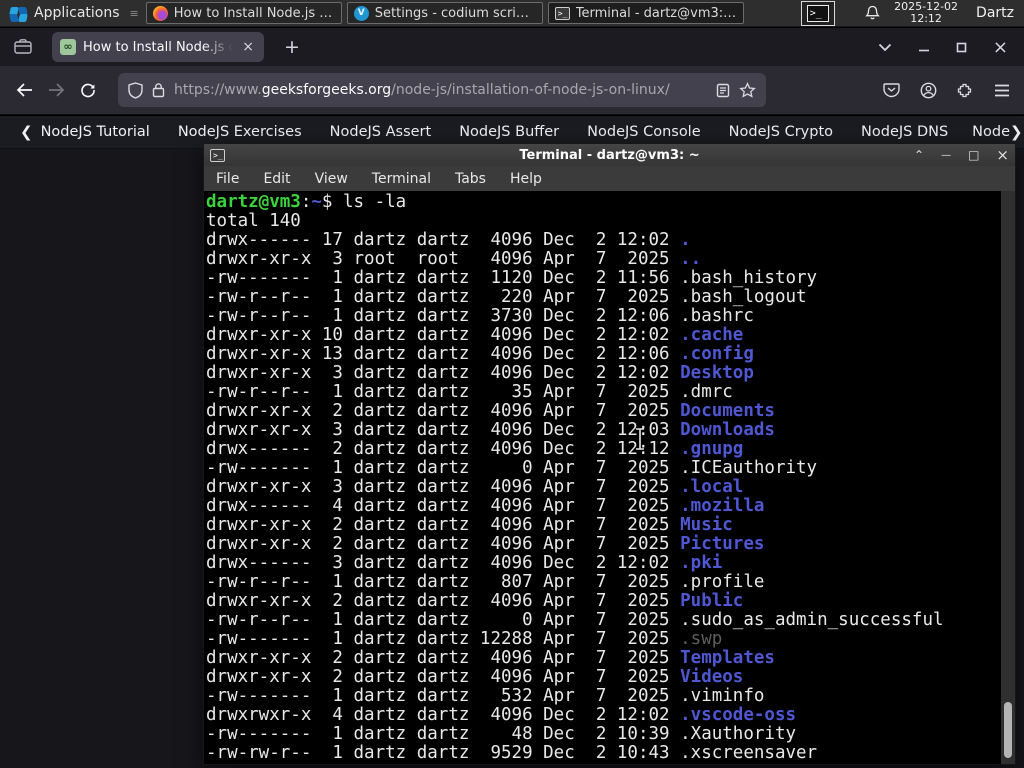  I want to click on nav-back-link: ❮ NodeJS Tutorial, so click(85, 132).